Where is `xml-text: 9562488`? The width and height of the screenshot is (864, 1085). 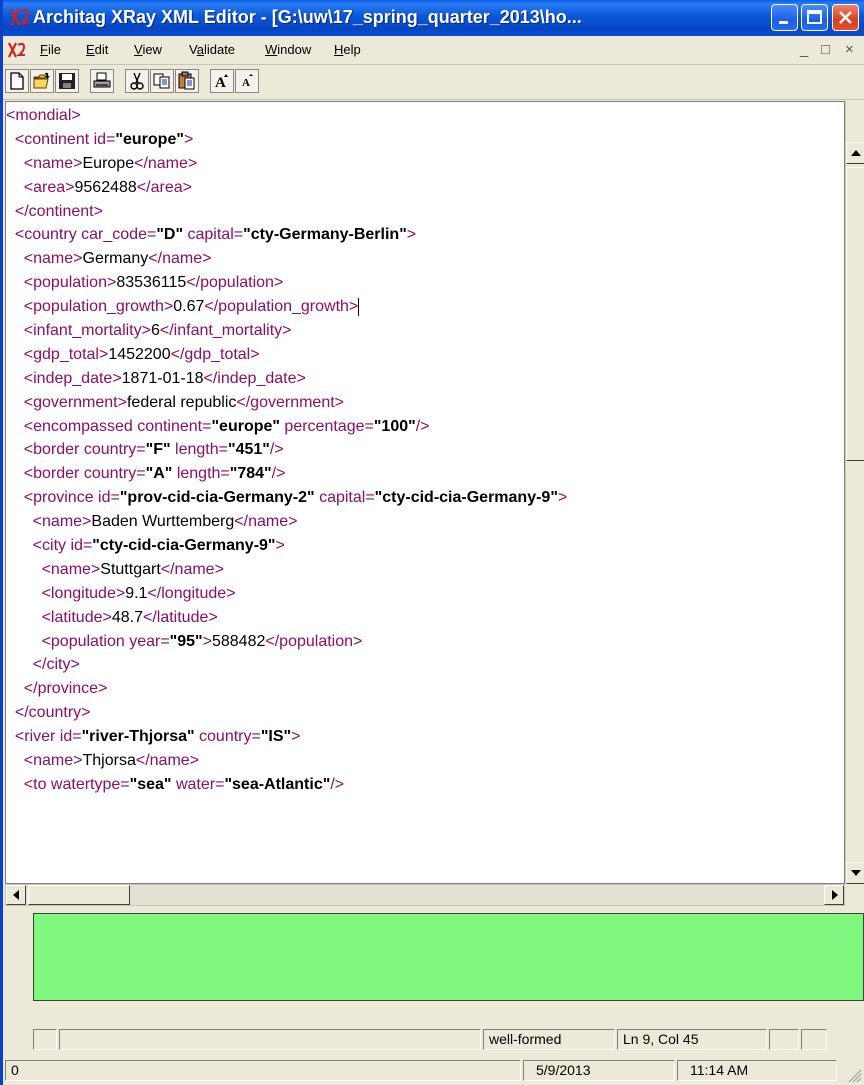 xml-text: 9562488 is located at coordinates (105, 187).